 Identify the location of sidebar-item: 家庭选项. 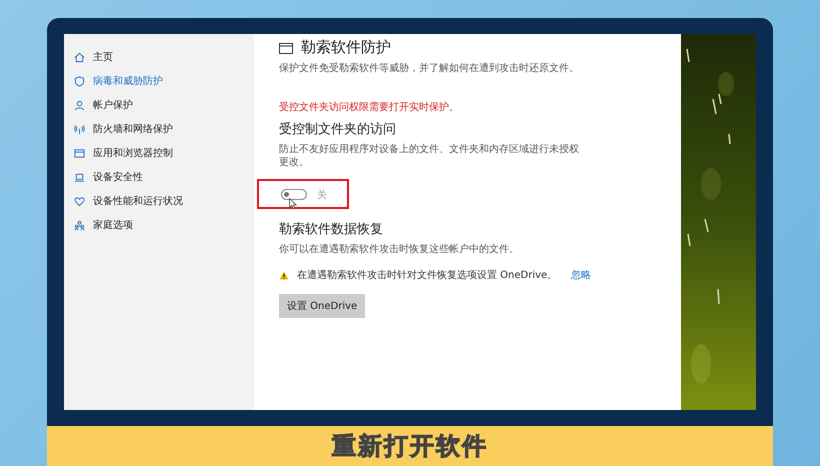
(159, 225).